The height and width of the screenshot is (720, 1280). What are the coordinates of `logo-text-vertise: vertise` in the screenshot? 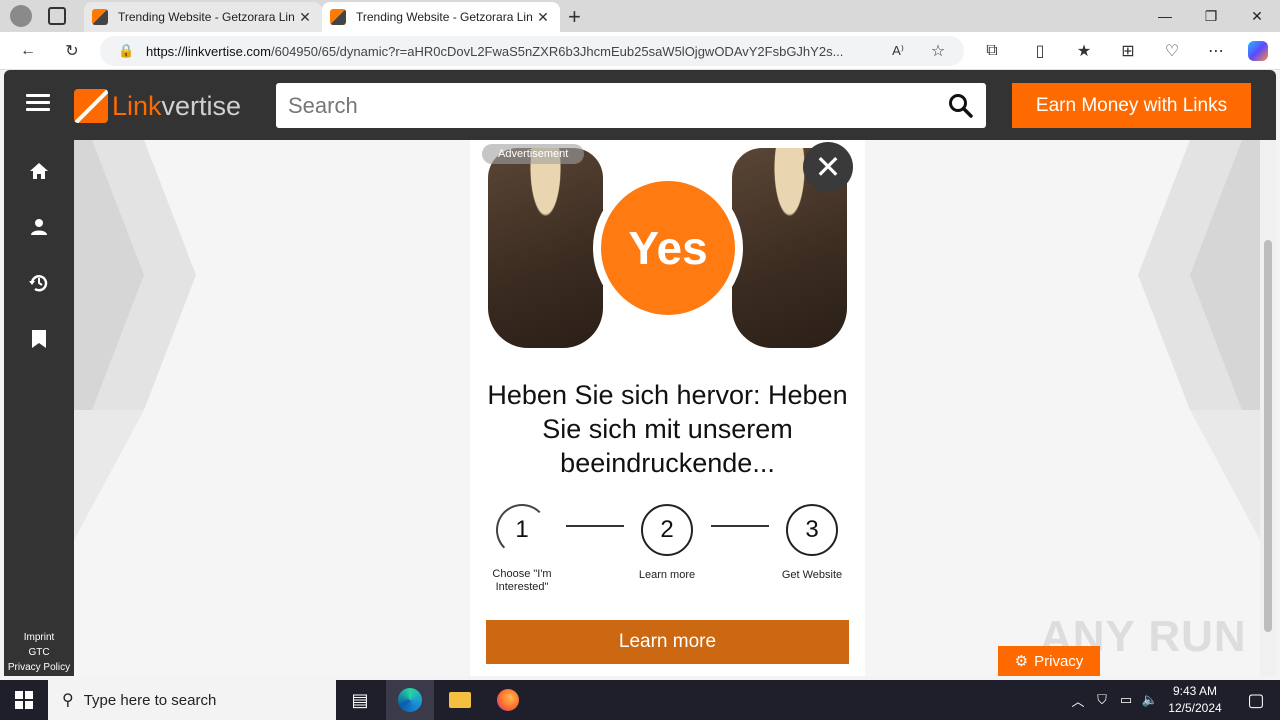 It's located at (201, 105).